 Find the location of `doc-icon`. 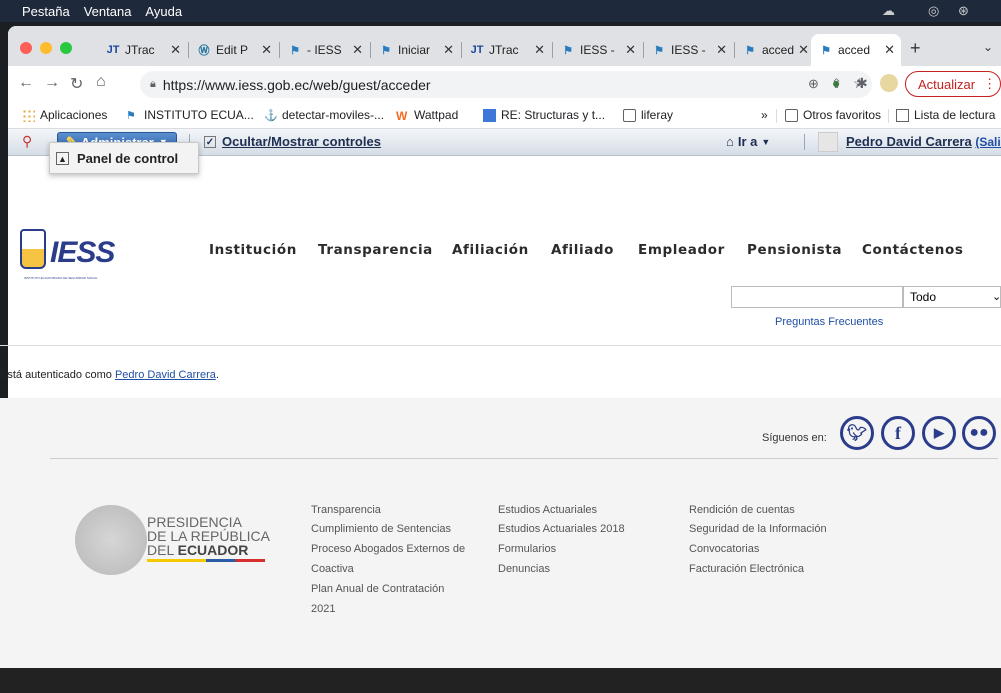

doc-icon is located at coordinates (489, 115).